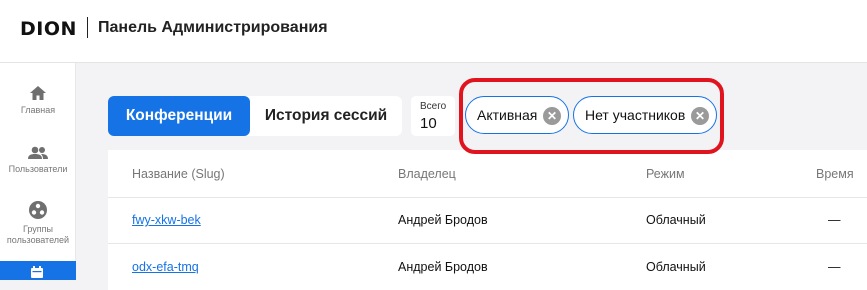  Describe the element at coordinates (38, 160) in the screenshot. I see `sidebar-item-users: Пользователи` at that location.